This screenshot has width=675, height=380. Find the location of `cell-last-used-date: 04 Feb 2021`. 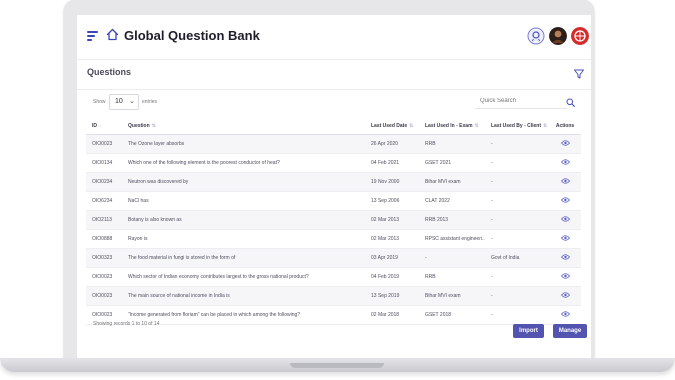

cell-last-used-date: 04 Feb 2021 is located at coordinates (392, 163).